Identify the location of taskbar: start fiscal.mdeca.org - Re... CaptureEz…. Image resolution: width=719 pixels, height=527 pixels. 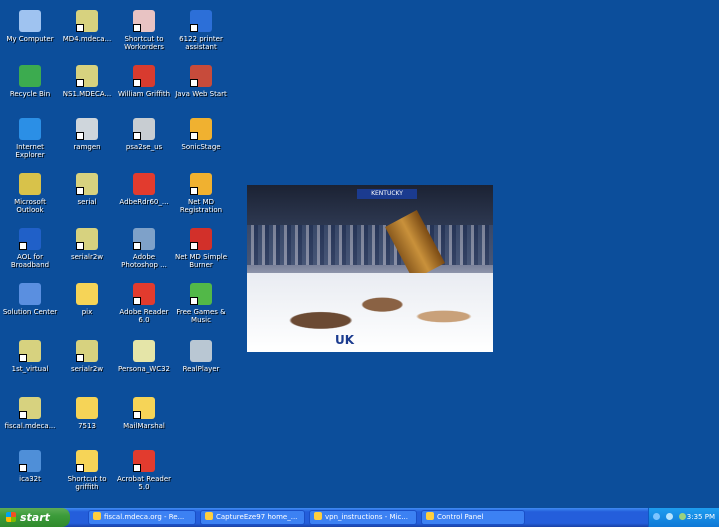
(359, 517).